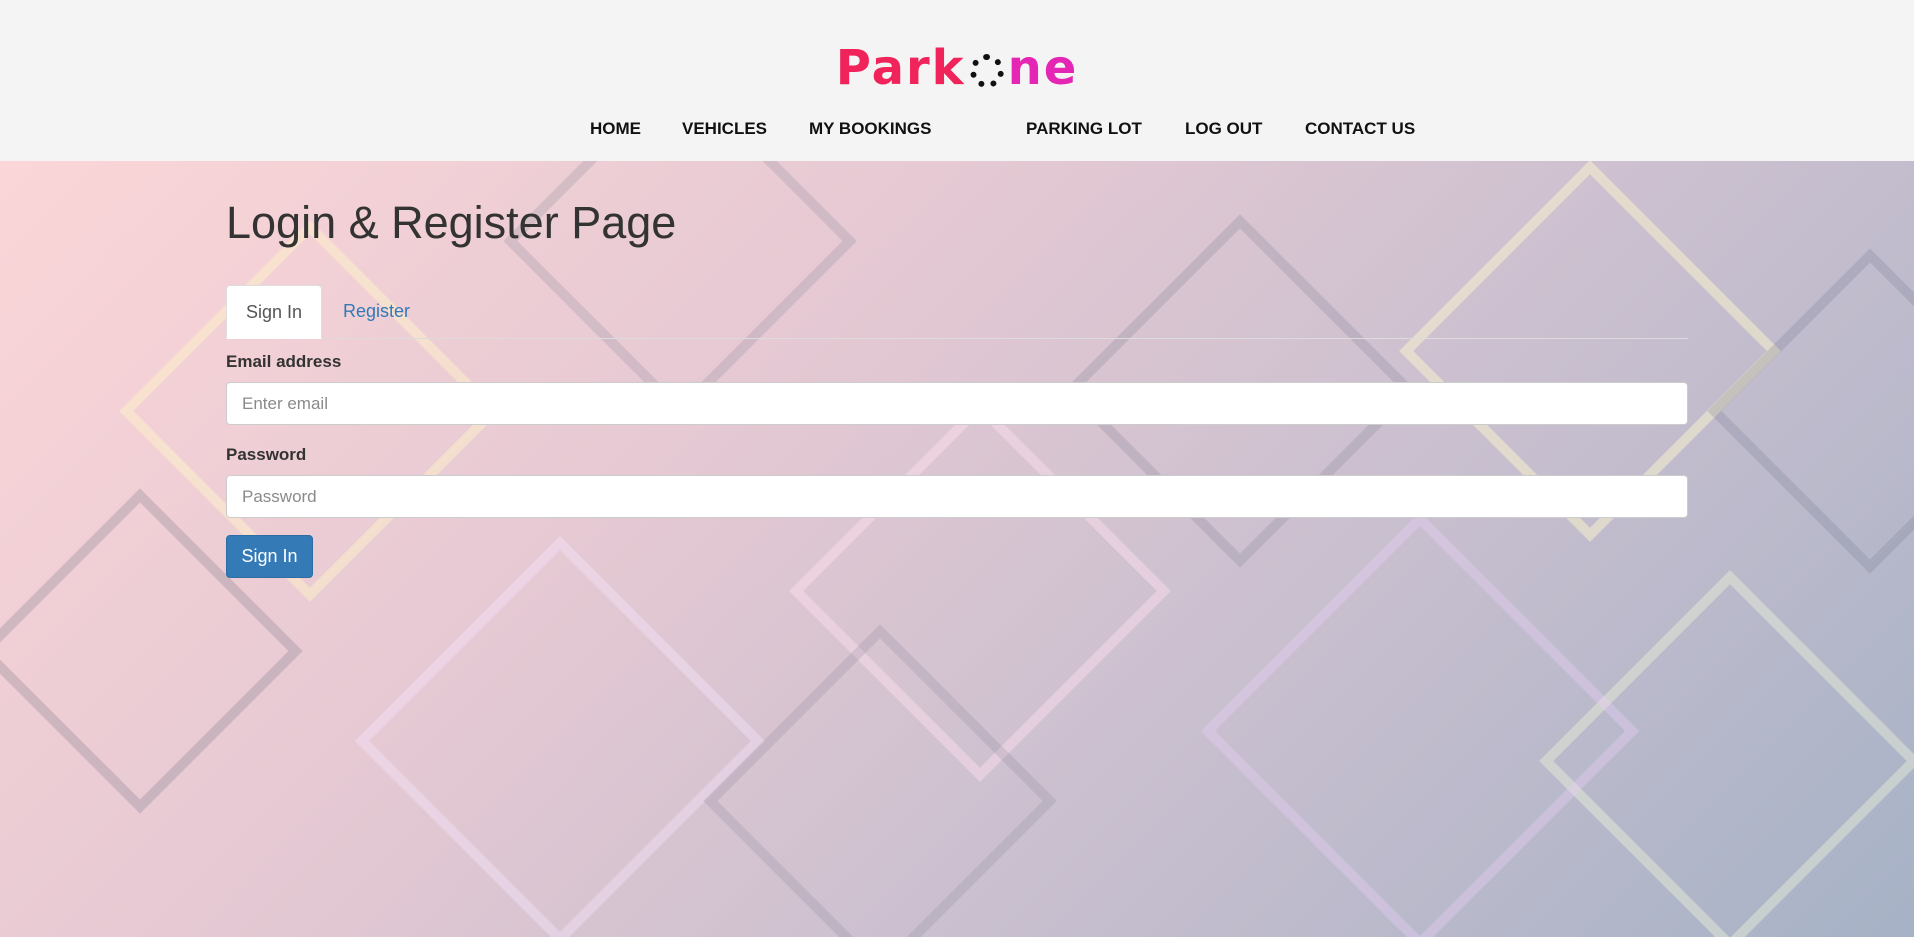 This screenshot has height=937, width=1914. Describe the element at coordinates (870, 129) in the screenshot. I see `nav-item-my-bookings: MY BOOKINGS` at that location.